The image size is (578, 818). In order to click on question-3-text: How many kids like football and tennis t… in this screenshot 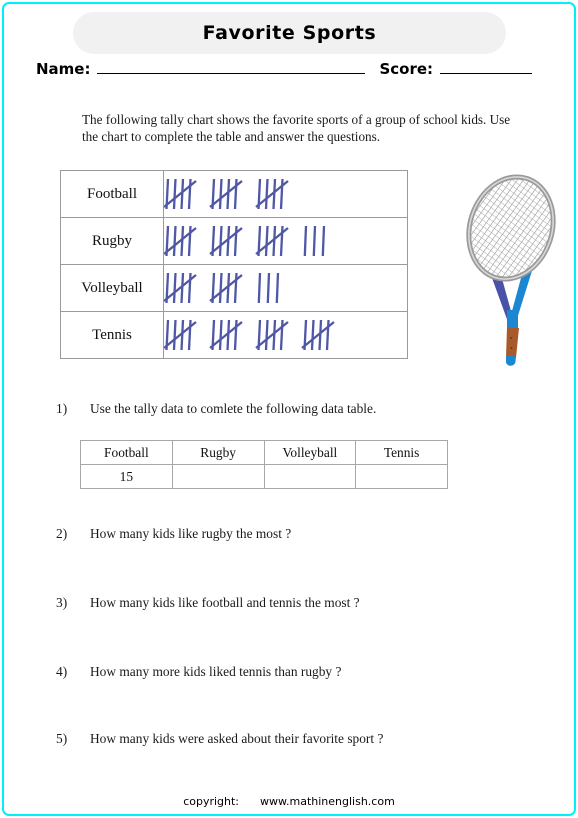, I will do `click(225, 602)`.